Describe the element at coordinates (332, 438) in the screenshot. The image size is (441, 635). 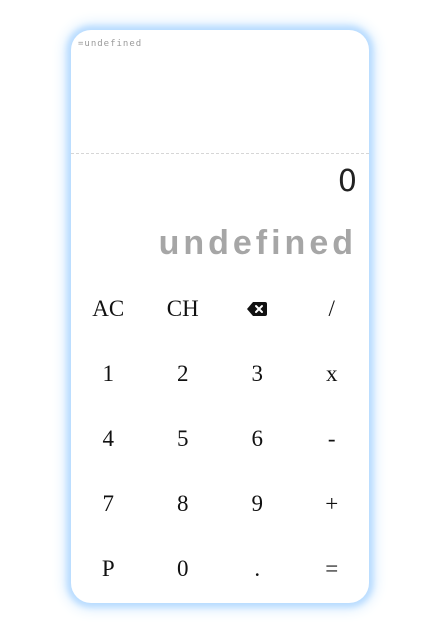
I see `subtract-button: -` at that location.